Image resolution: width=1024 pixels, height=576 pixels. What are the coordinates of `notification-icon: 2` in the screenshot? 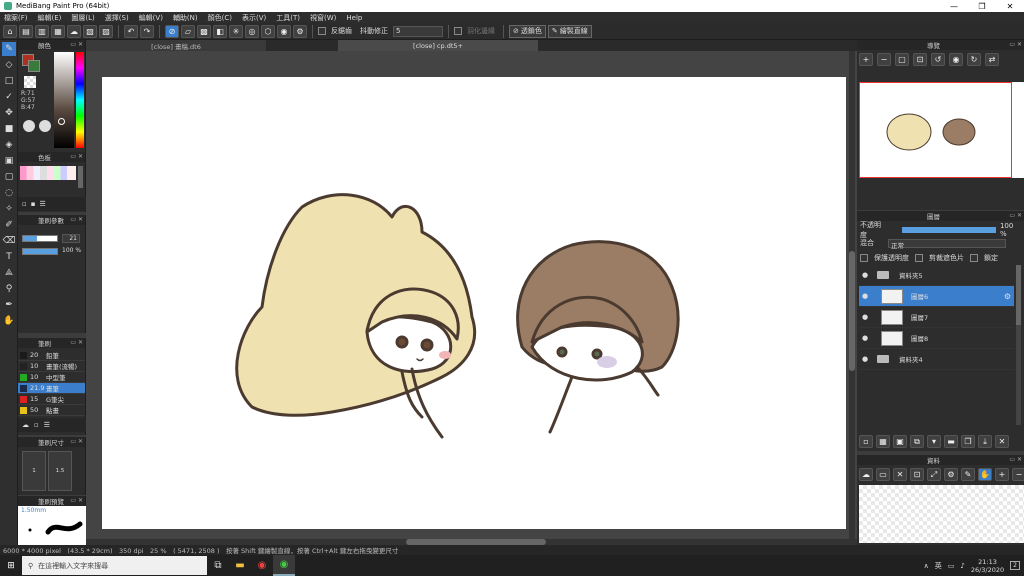 It's located at (1015, 565).